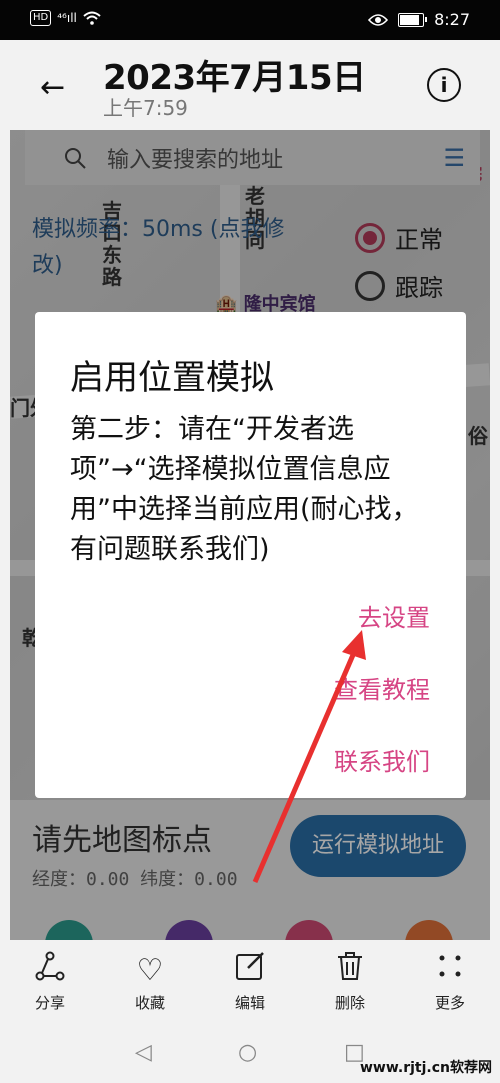 This screenshot has height=1083, width=500. What do you see at coordinates (450, 966) in the screenshot?
I see `more-icon` at bounding box center [450, 966].